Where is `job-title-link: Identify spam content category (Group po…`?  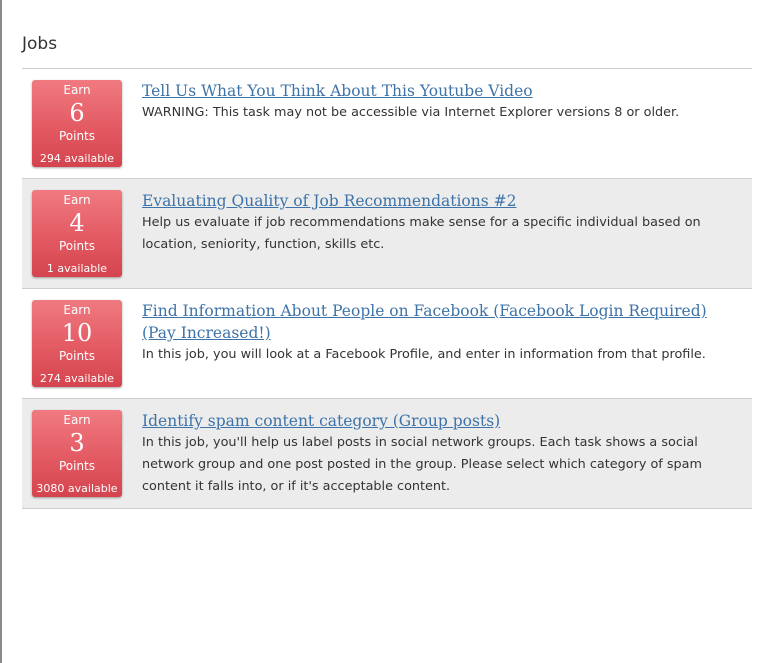 job-title-link: Identify spam content category (Group po… is located at coordinates (437, 421).